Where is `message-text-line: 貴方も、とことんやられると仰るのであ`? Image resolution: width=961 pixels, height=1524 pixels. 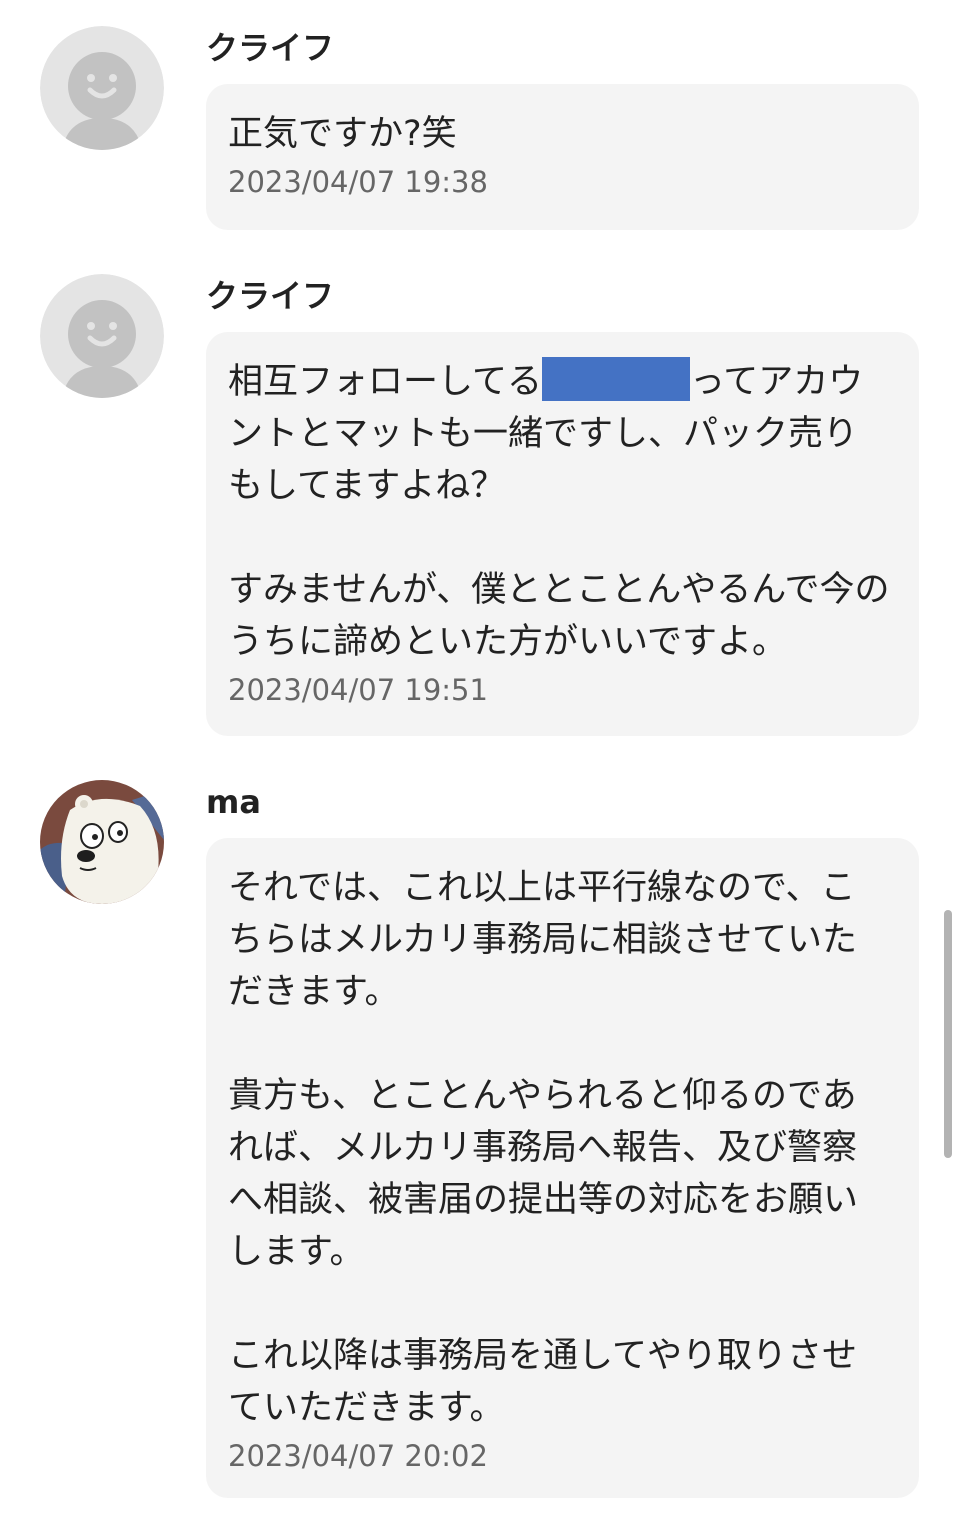 message-text-line: 貴方も、とことんやられると仰るのであ is located at coordinates (542, 1096).